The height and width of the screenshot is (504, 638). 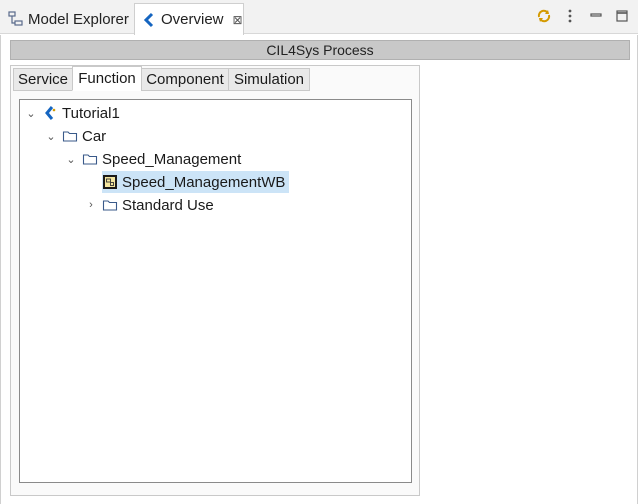 I want to click on tree-node-standard-use: › Standard Use, so click(x=149, y=205).